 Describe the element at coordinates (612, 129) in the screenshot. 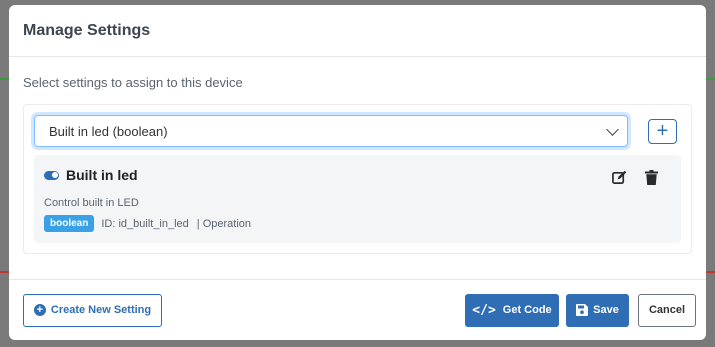

I see `chevron-down-icon` at that location.